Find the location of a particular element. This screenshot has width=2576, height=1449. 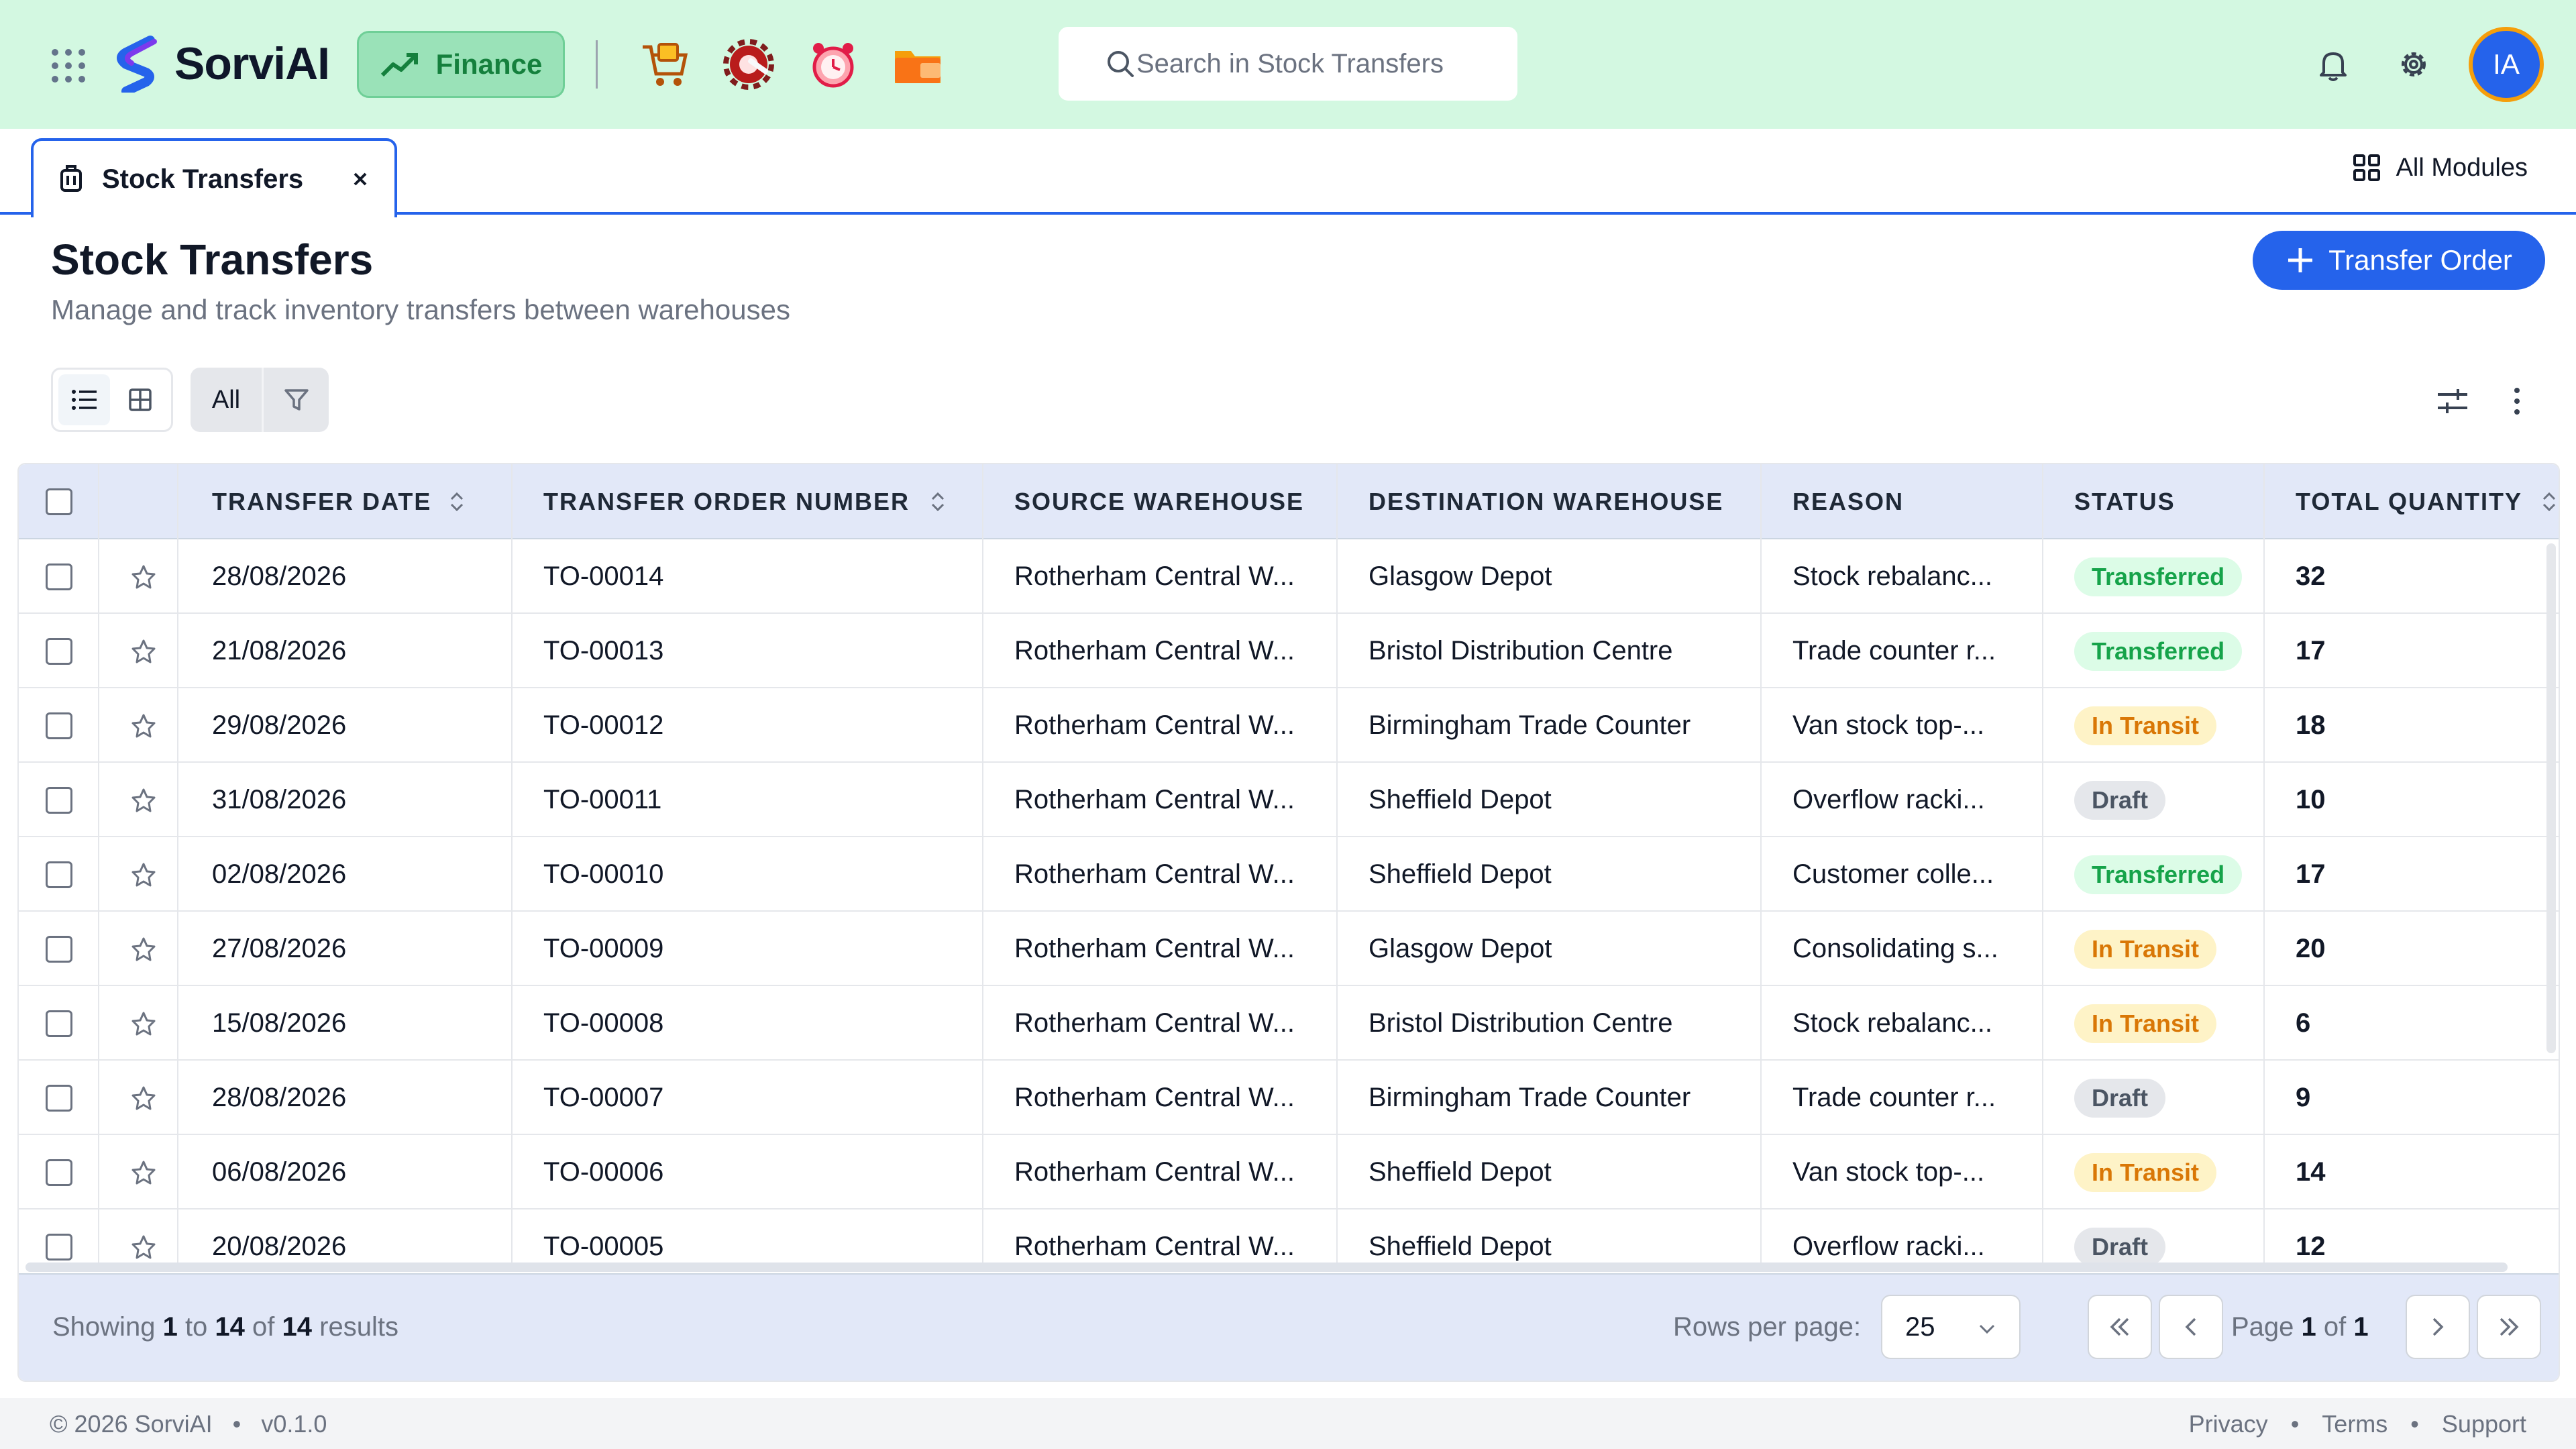

view-toggle is located at coordinates (112, 400).